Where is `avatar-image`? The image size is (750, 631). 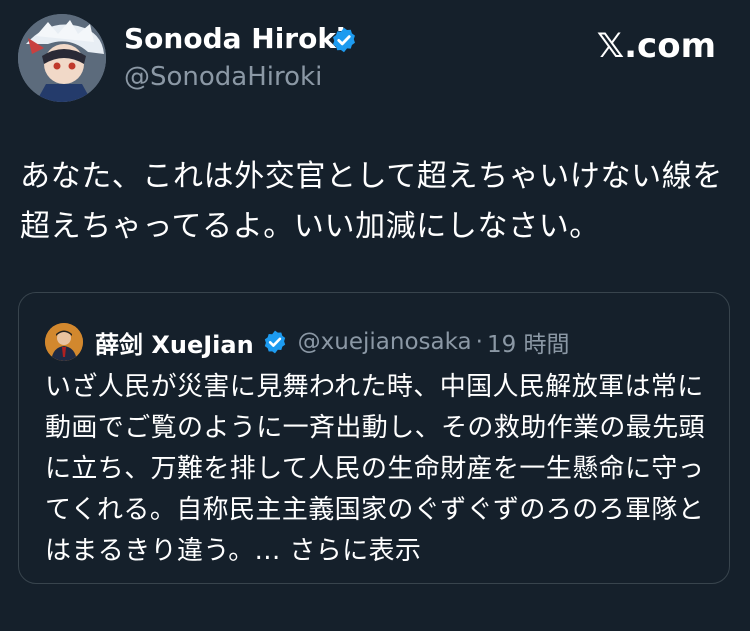 avatar-image is located at coordinates (62, 58).